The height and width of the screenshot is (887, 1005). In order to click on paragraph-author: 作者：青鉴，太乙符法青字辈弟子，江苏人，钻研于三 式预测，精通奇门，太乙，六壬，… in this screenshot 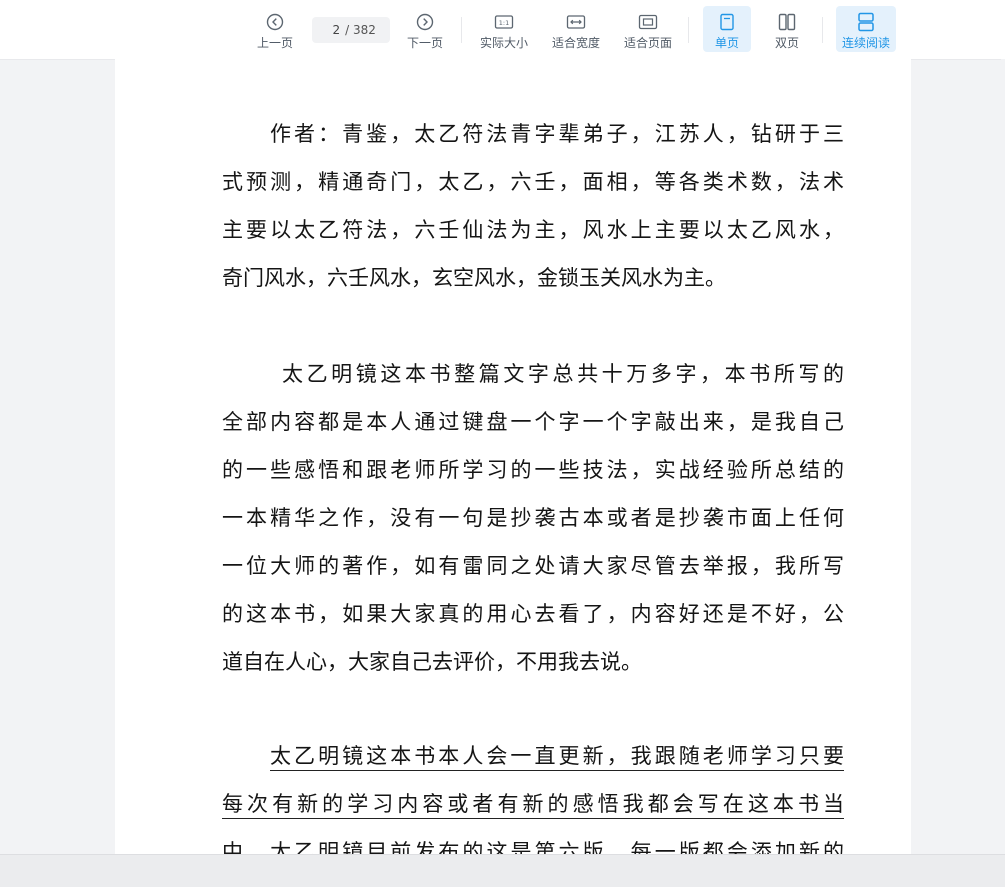, I will do `click(533, 206)`.